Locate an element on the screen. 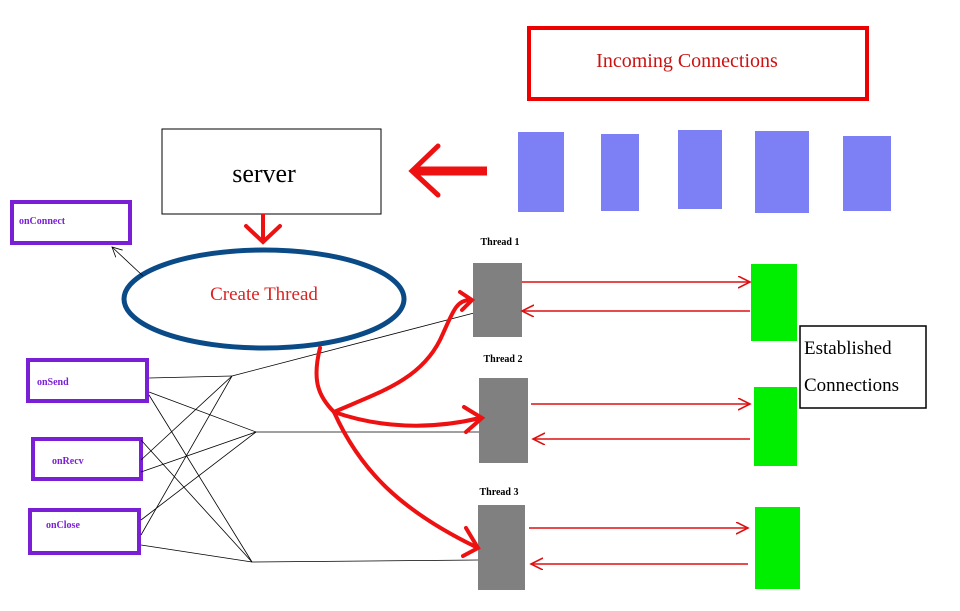 This screenshot has height=611, width=960. incoming-connections-title: Incoming Connections is located at coordinates (687, 61).